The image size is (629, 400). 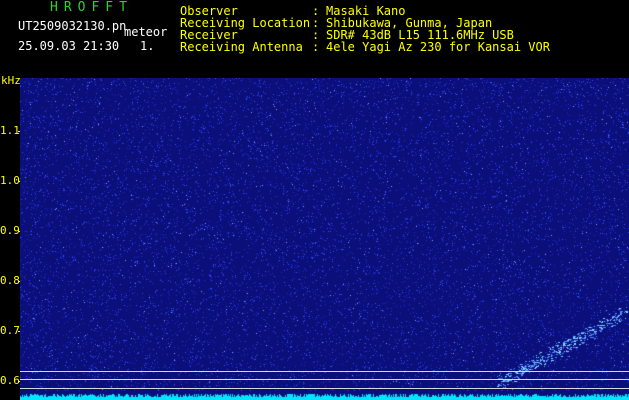 I want to click on count-label: 1., so click(x=147, y=46).